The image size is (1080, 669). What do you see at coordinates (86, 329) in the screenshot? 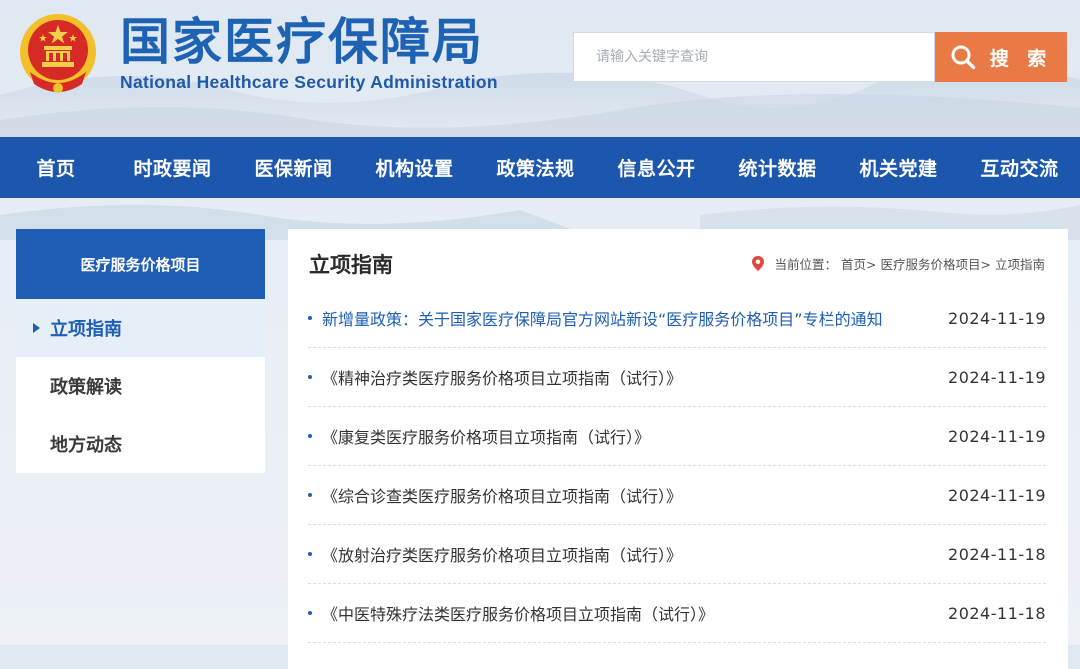
I see `sidebar-item-label: 立项指南` at bounding box center [86, 329].